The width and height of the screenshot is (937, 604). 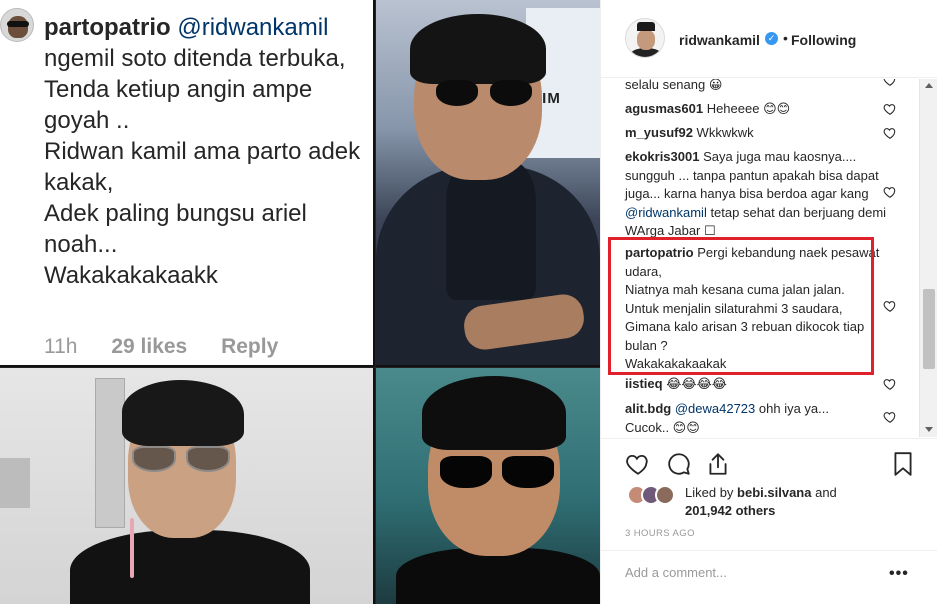 I want to click on commenter-avatar, so click(x=17, y=25).